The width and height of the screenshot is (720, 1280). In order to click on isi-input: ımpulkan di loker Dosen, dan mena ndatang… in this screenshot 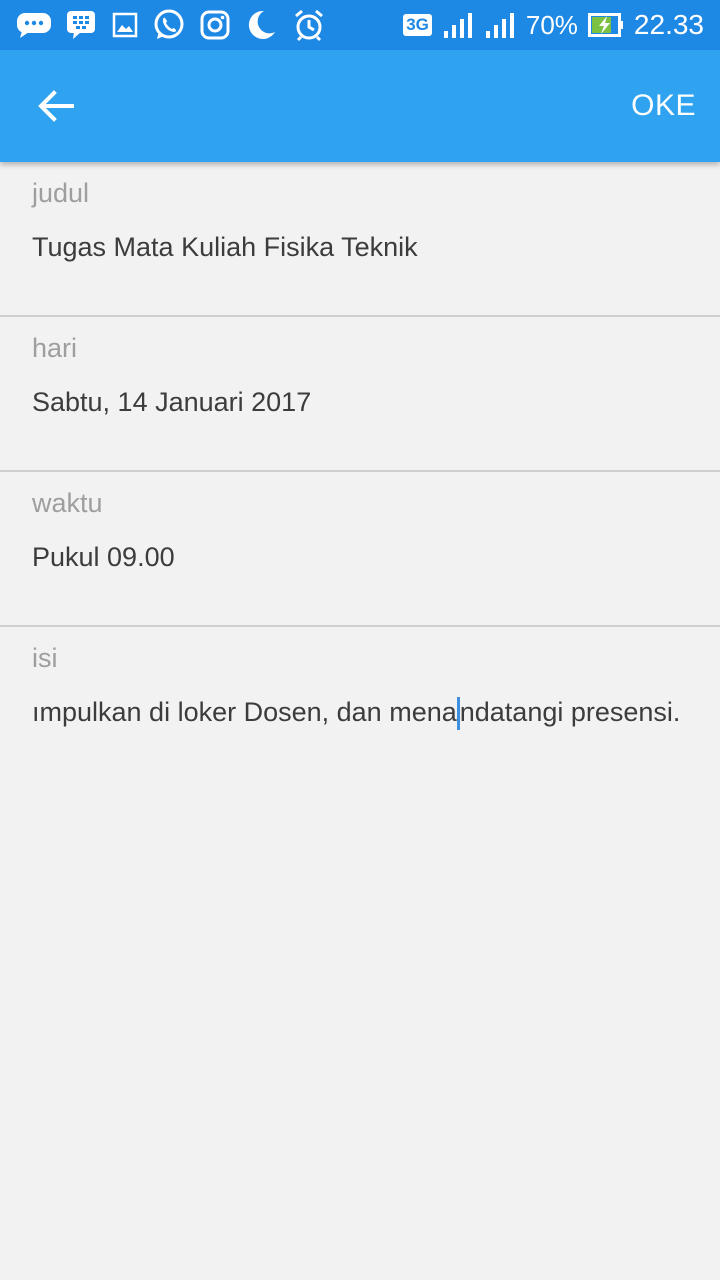, I will do `click(361, 713)`.